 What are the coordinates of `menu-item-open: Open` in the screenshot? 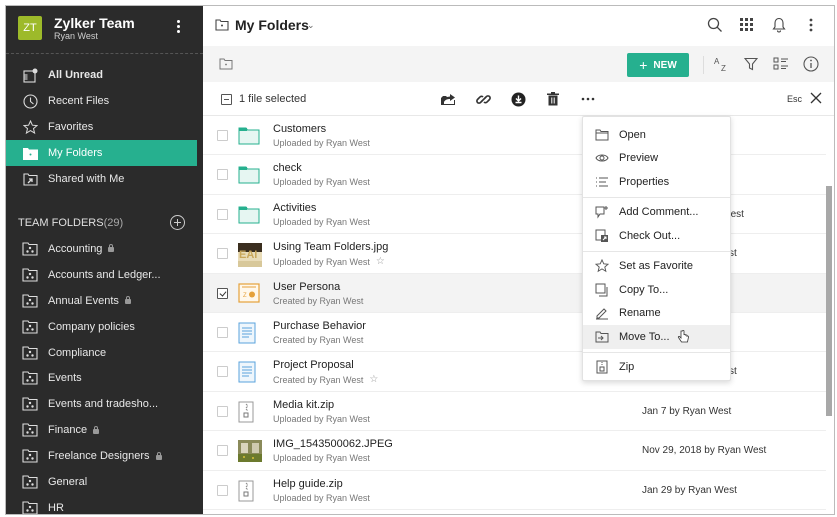 It's located at (656, 135).